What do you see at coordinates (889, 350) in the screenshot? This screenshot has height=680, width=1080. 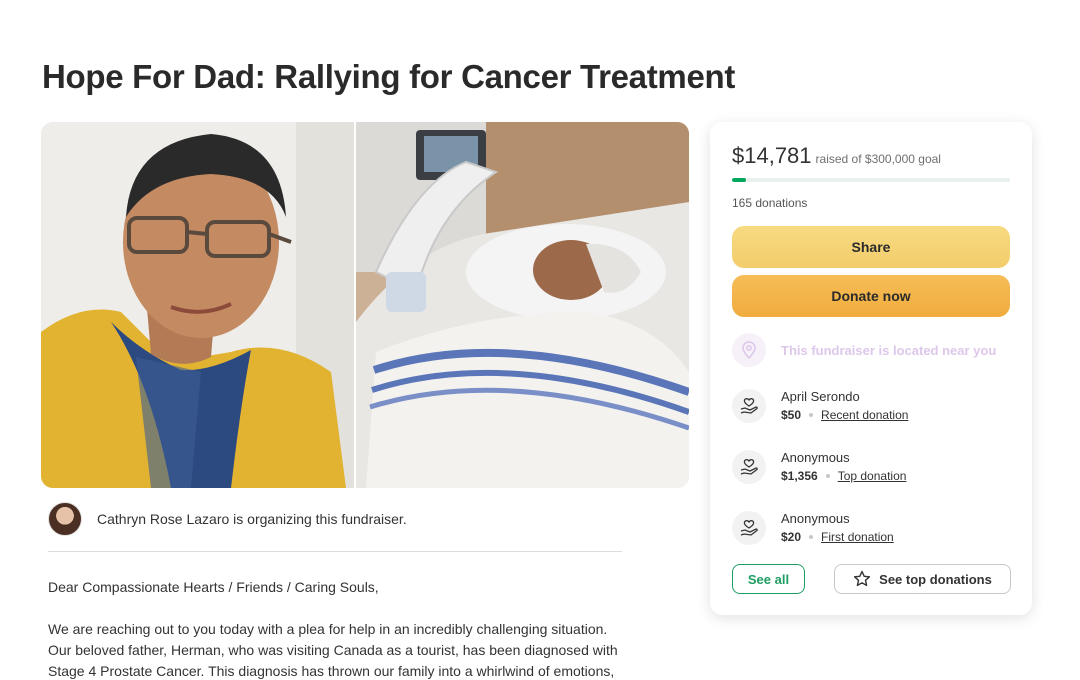 I see `location-notice-text: This fundraiser is located near you` at bounding box center [889, 350].